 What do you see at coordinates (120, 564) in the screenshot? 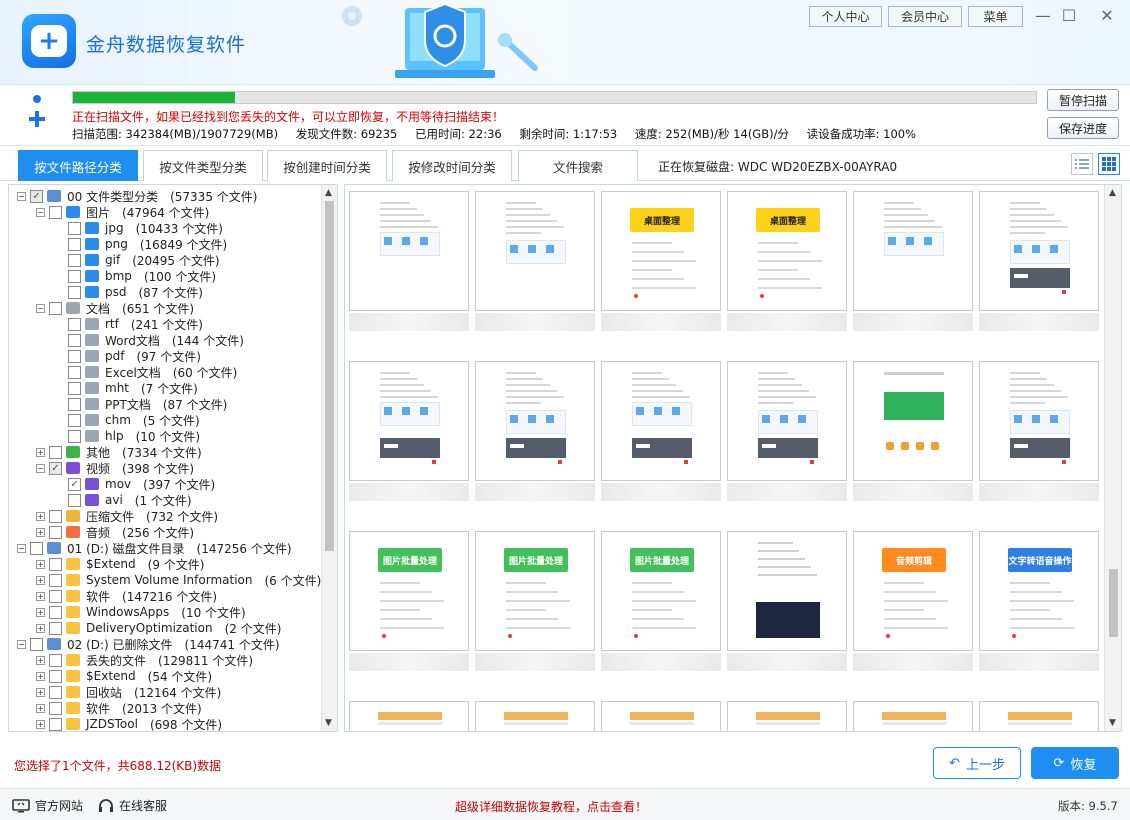
I see `tree-node: + $Extend (9 个文件)` at bounding box center [120, 564].